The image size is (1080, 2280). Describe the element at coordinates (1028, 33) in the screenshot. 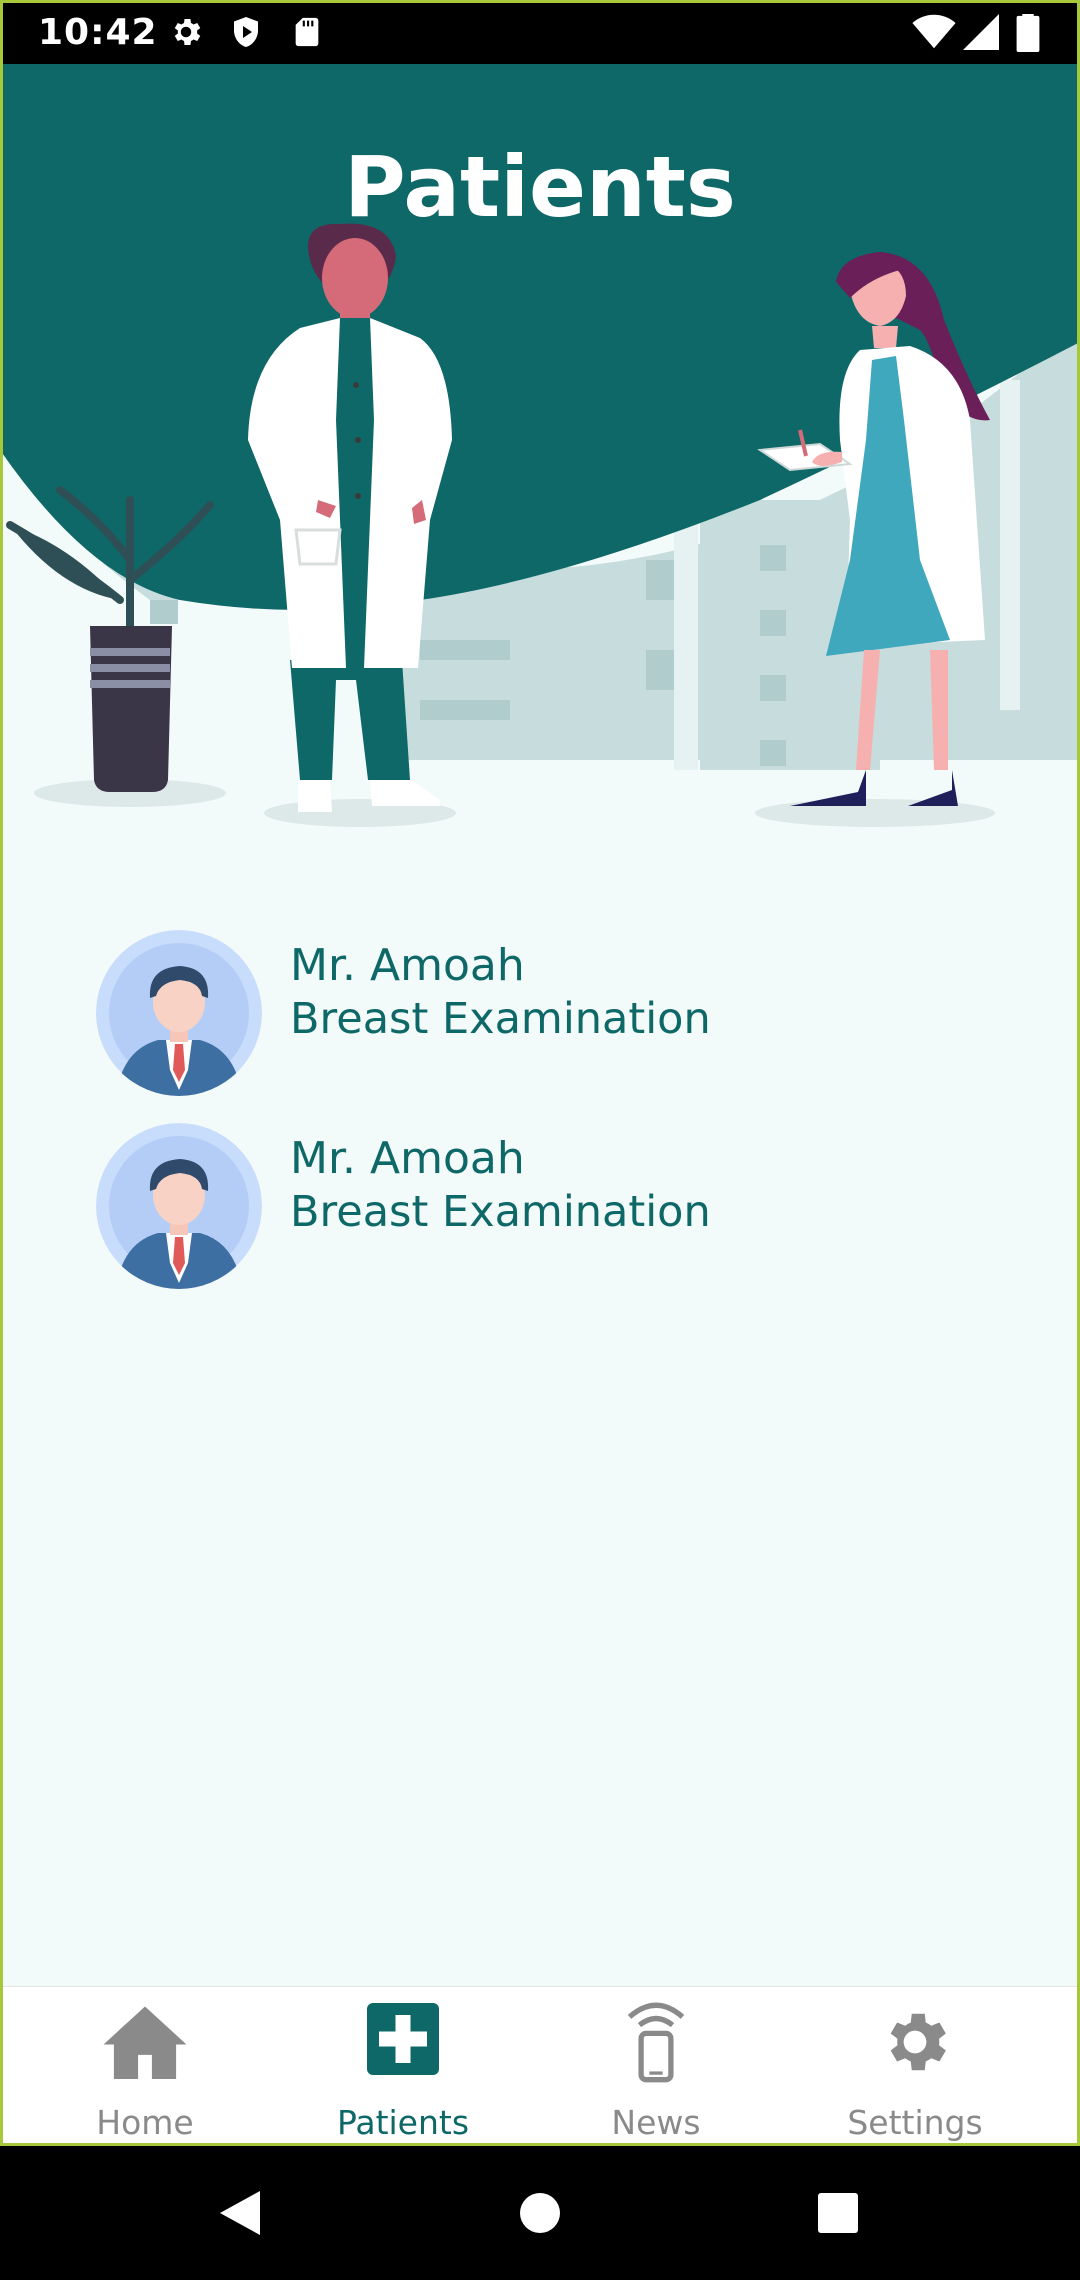

I see `battery-icon` at that location.